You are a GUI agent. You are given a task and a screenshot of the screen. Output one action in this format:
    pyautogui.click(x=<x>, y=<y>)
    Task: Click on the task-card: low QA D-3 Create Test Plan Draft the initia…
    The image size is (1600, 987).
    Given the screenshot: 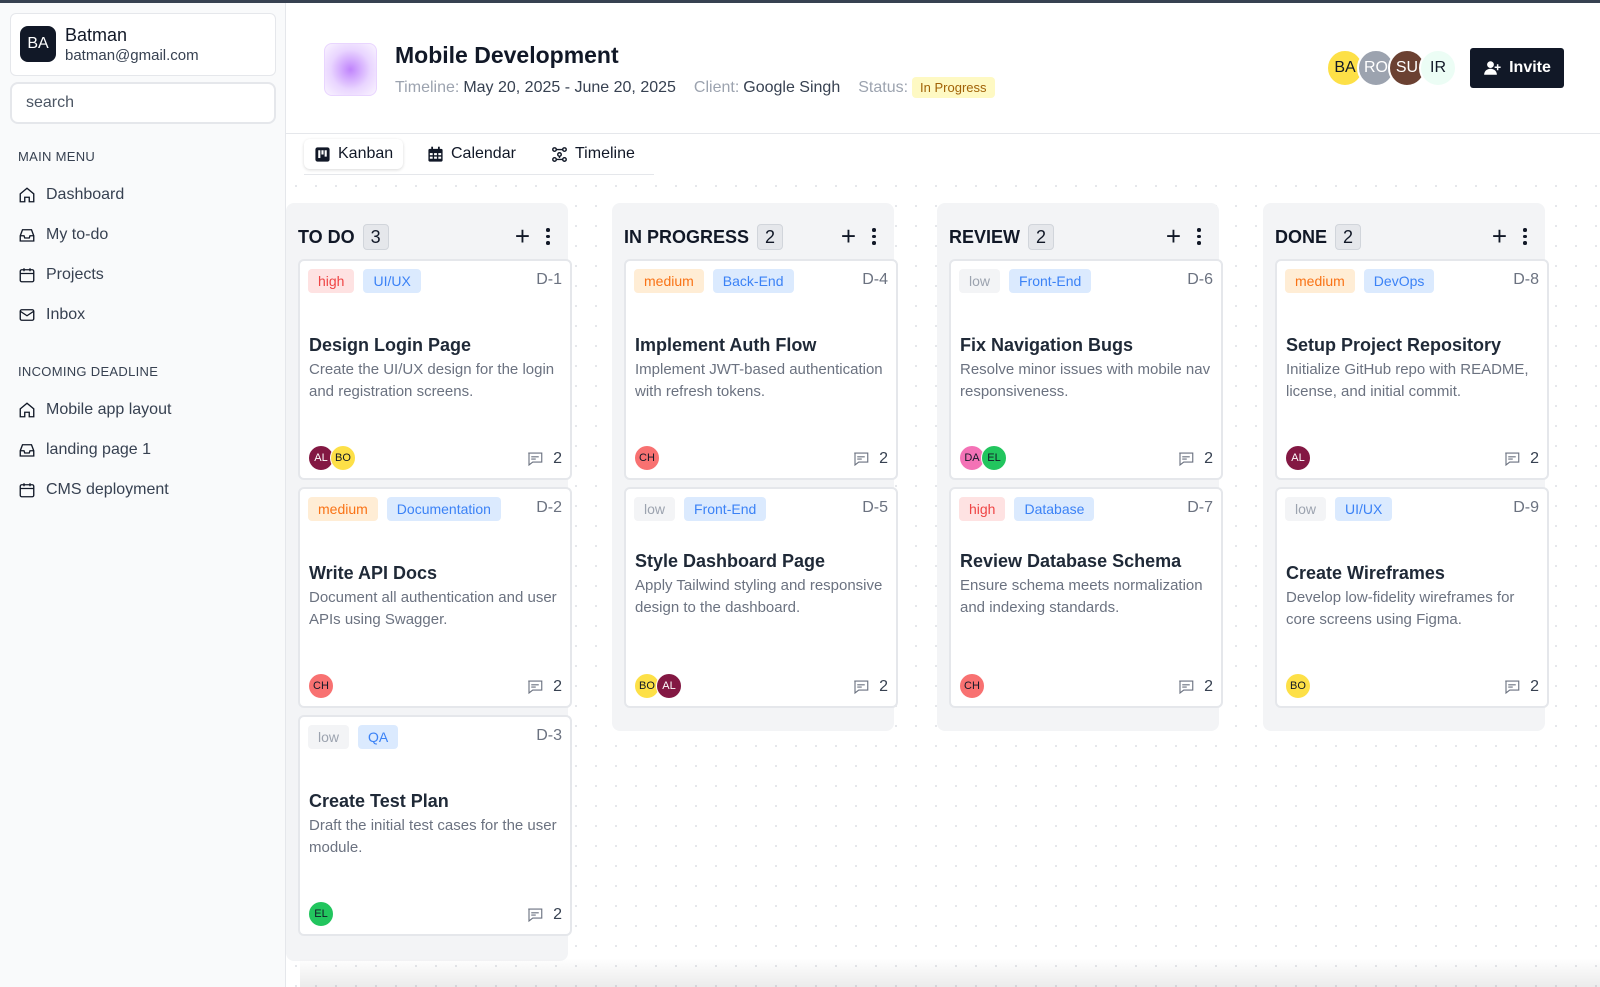 What is the action you would take?
    pyautogui.click(x=435, y=825)
    